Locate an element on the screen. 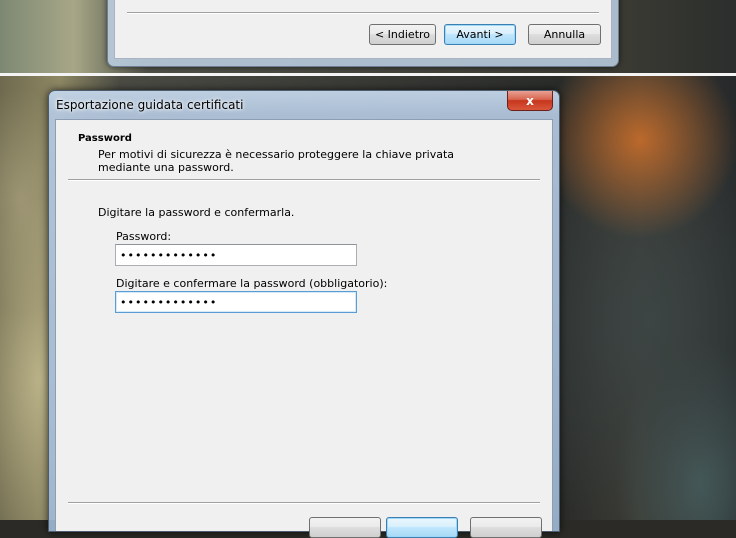  dialog-title: Esportazione guidata certificati is located at coordinates (150, 105).